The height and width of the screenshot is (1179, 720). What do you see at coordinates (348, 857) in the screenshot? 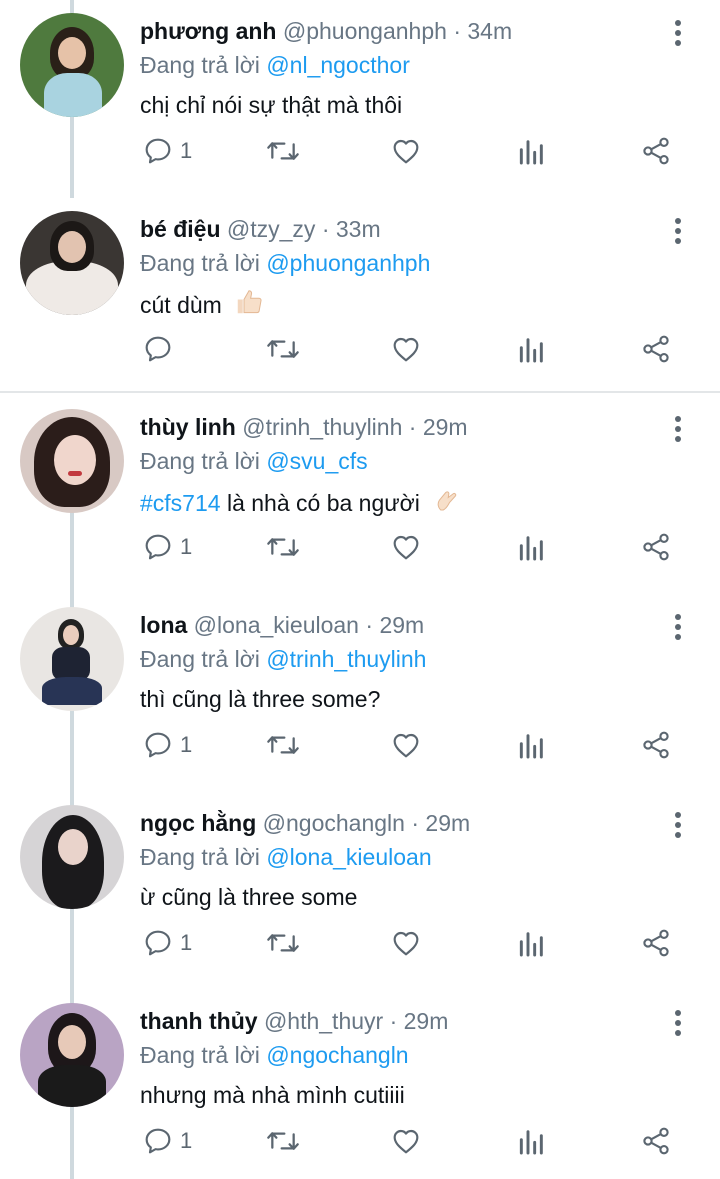
I see `reply-mention-link: @lona_kieuloan` at bounding box center [348, 857].